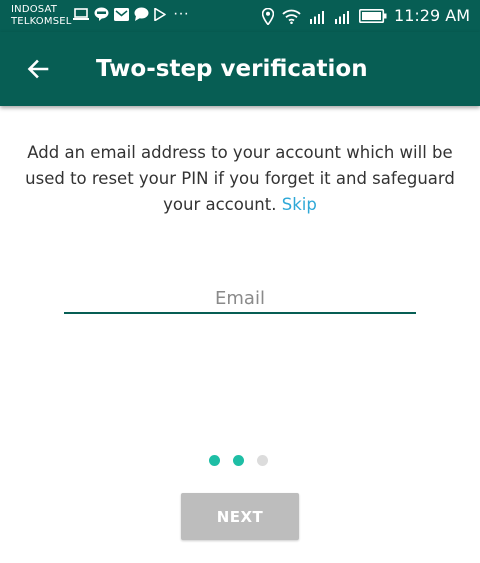 This screenshot has height=563, width=480. I want to click on battery-icon, so click(373, 16).